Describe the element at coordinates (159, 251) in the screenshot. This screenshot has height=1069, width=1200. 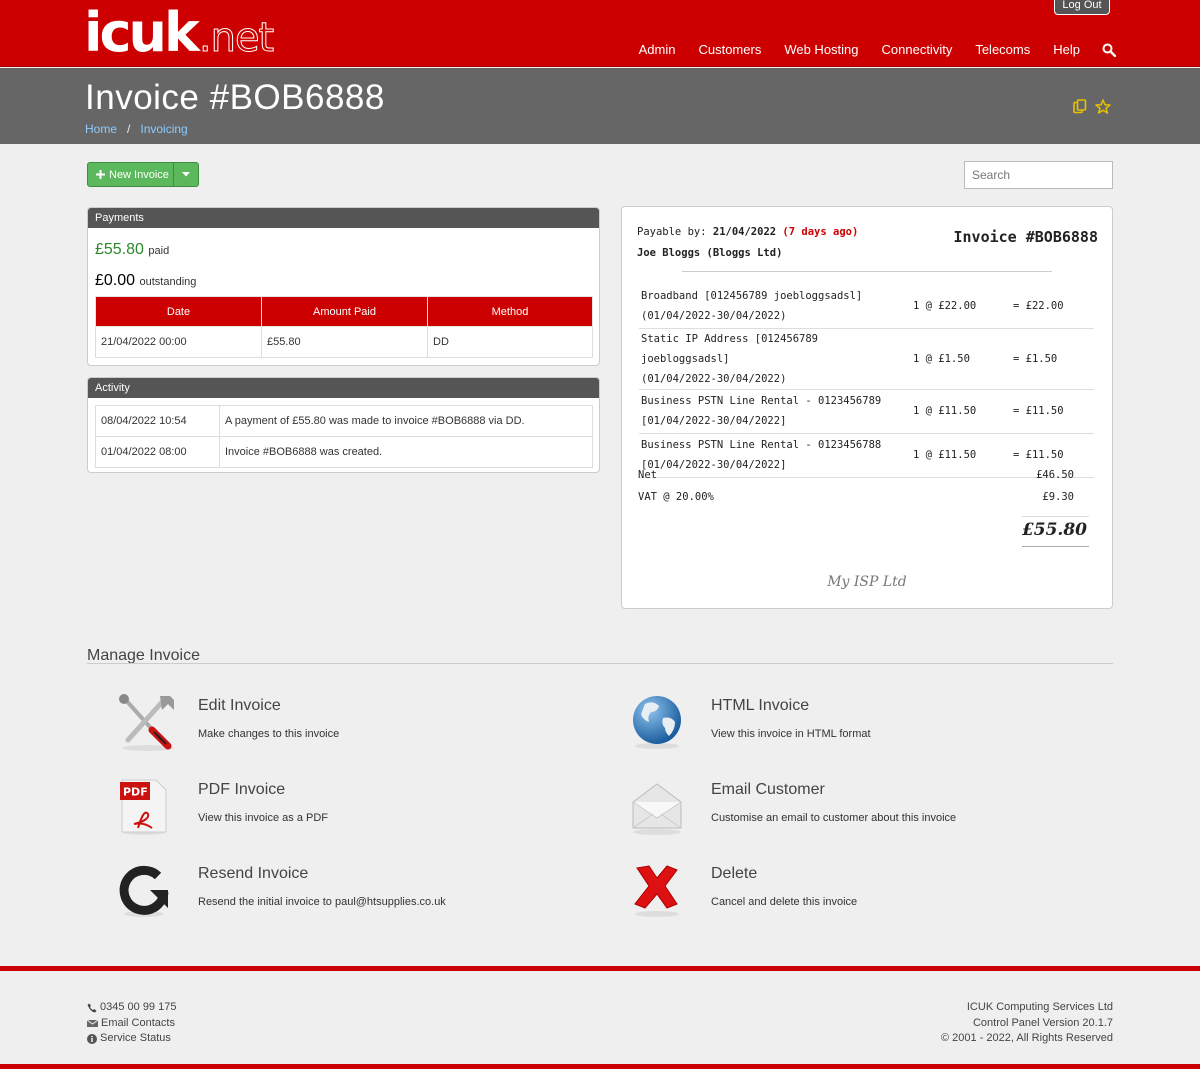
I see `paid-label: paid` at that location.